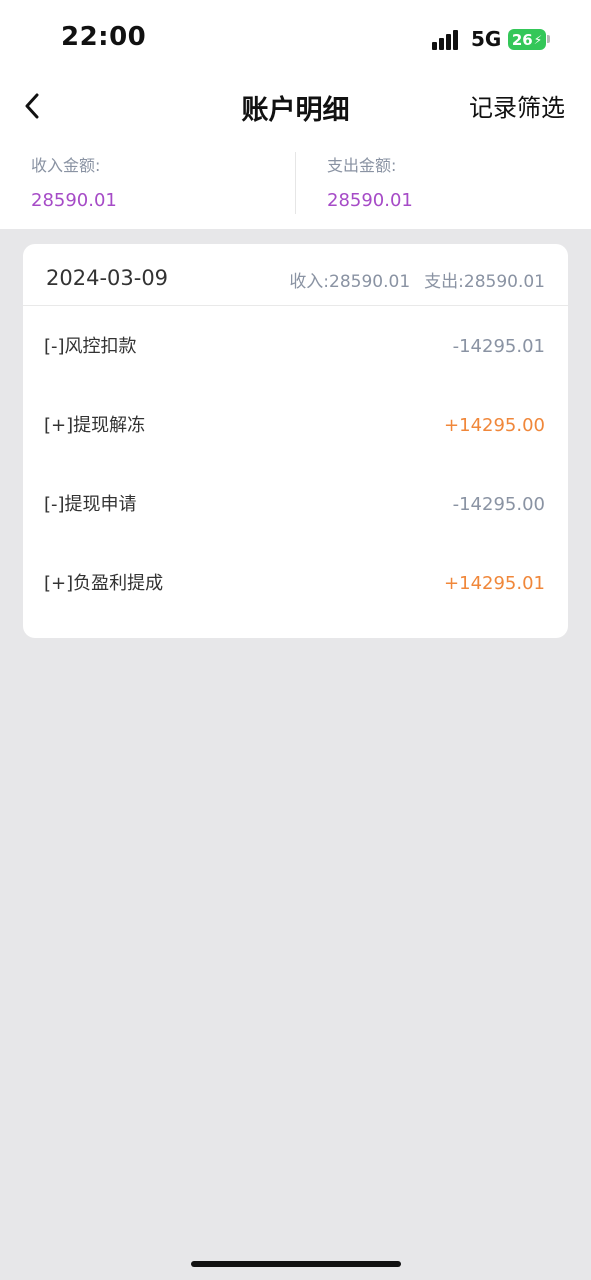 The image size is (591, 1280). Describe the element at coordinates (295, 39) in the screenshot. I see `status-bar: 22:00 5G 26 ⚡︎` at that location.